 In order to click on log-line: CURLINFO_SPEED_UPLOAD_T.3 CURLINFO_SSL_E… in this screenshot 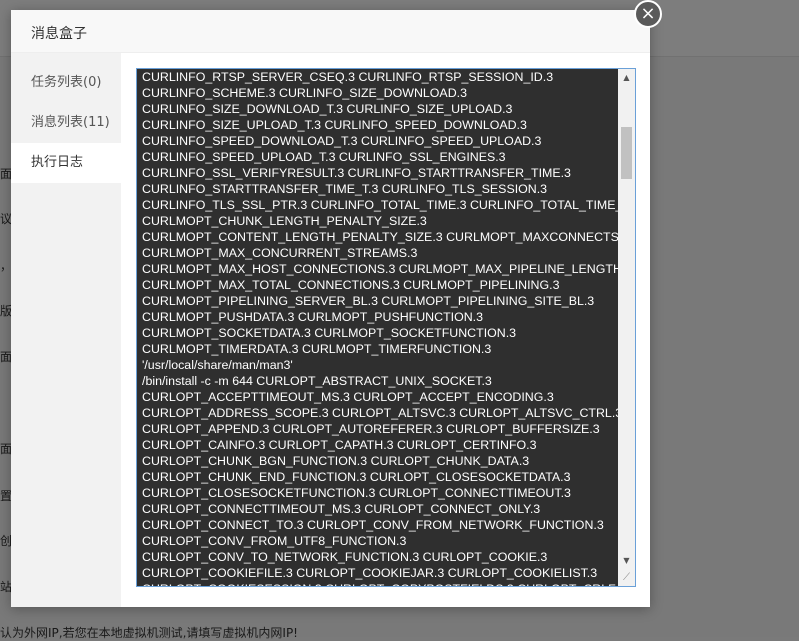, I will do `click(324, 157)`.